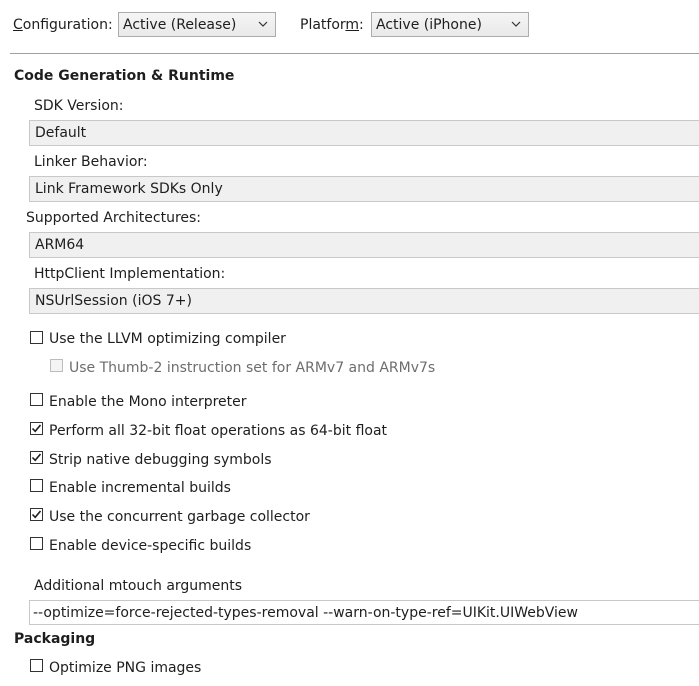 The height and width of the screenshot is (686, 699). I want to click on section-title-code-generation: Code Generation & Runtime, so click(124, 76).